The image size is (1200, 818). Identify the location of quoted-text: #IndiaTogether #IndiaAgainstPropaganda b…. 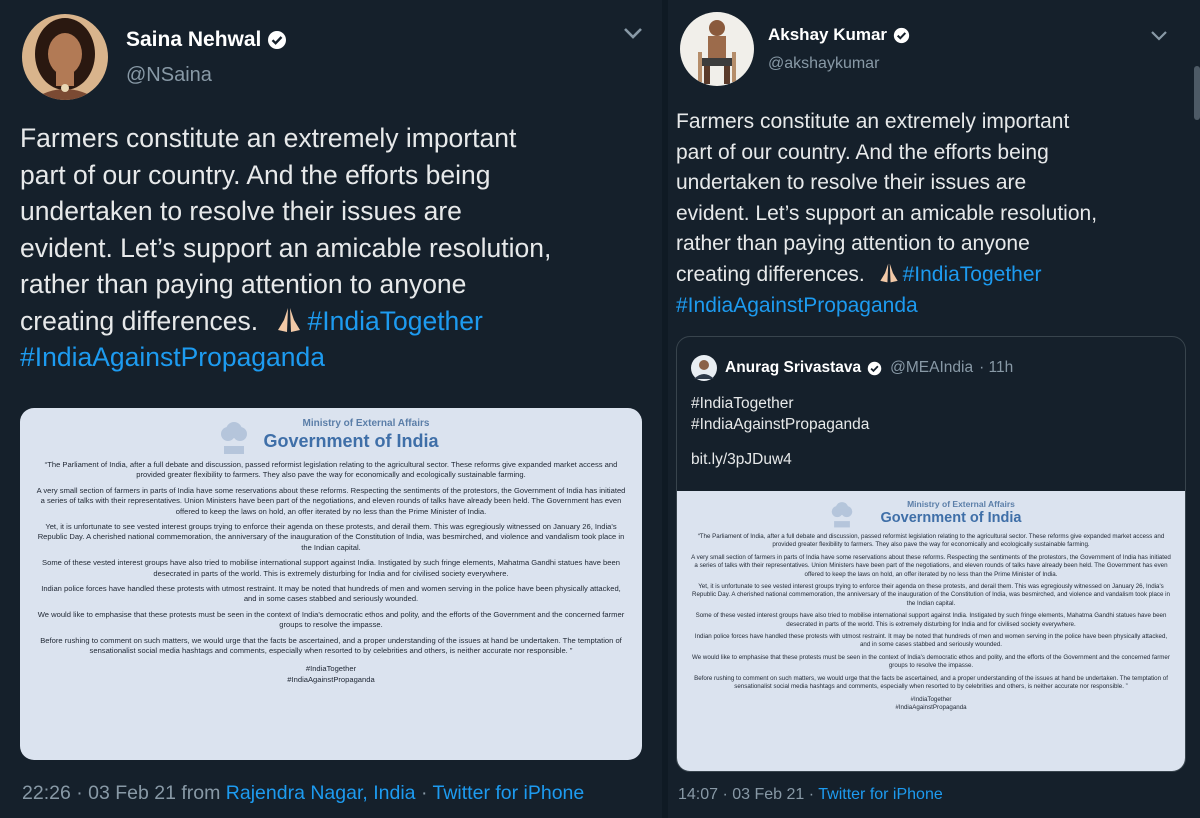
(780, 431).